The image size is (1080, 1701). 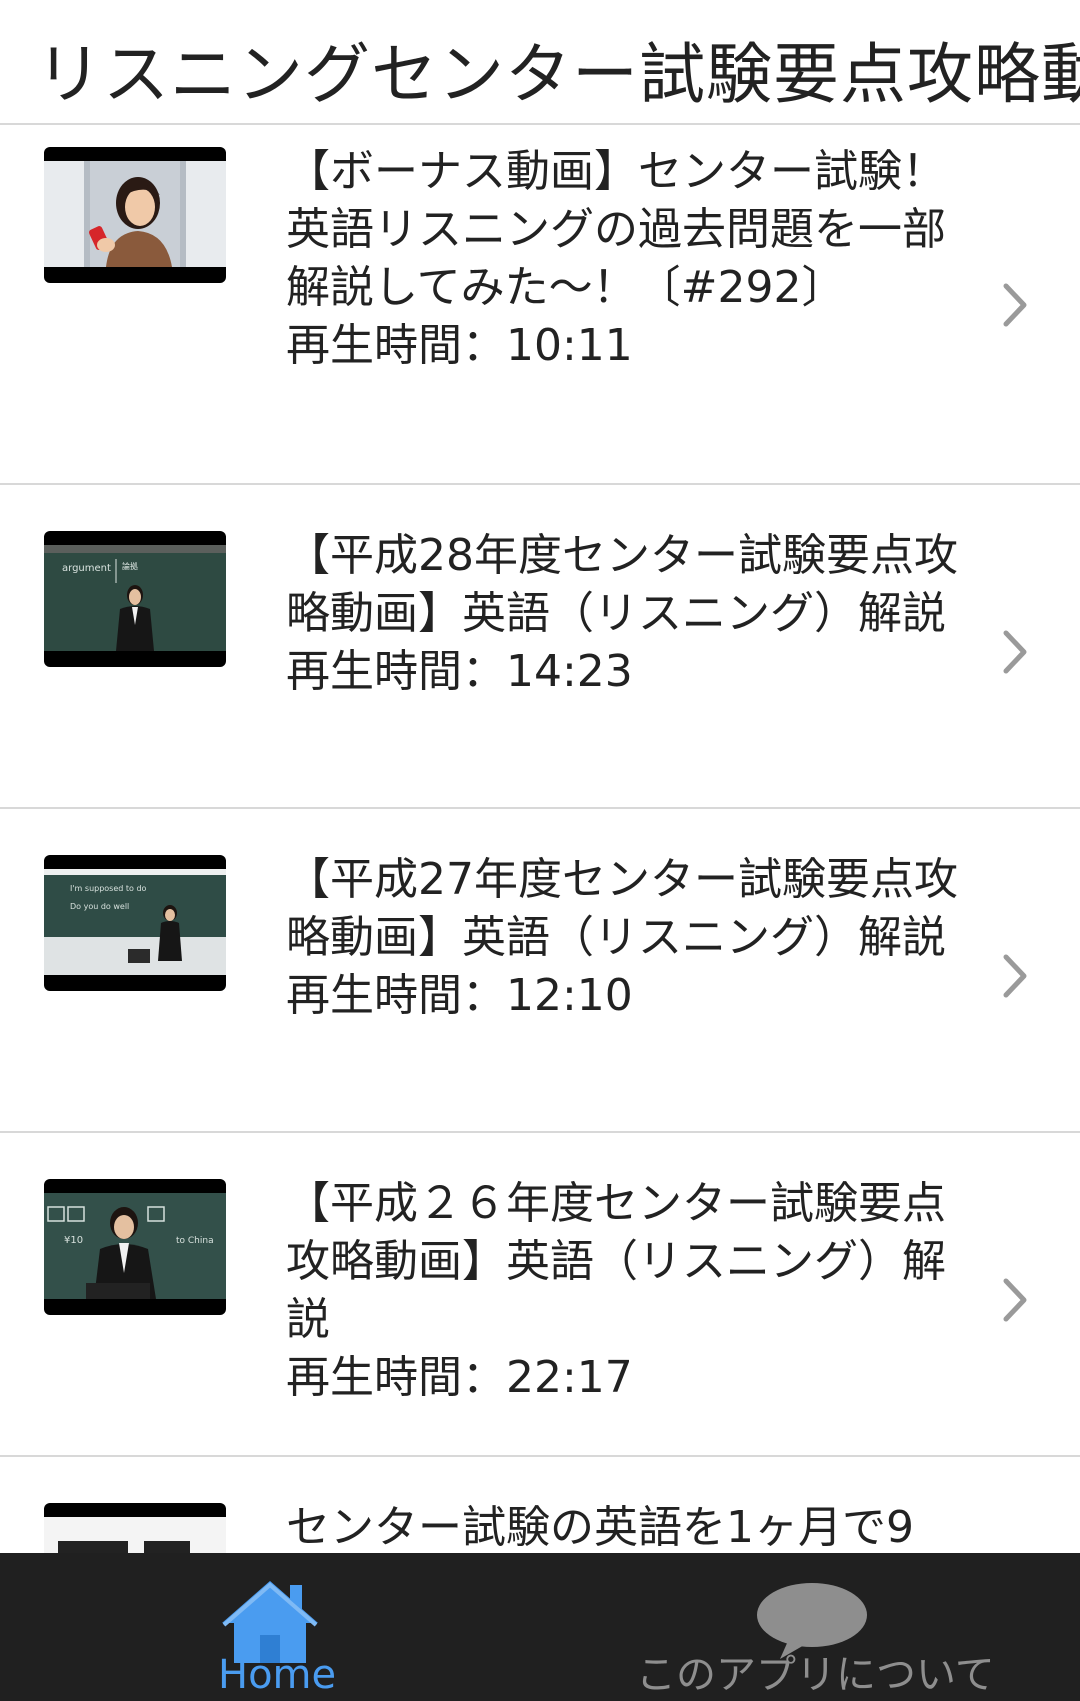 I want to click on tab-about: このアプリについて, so click(x=810, y=1627).